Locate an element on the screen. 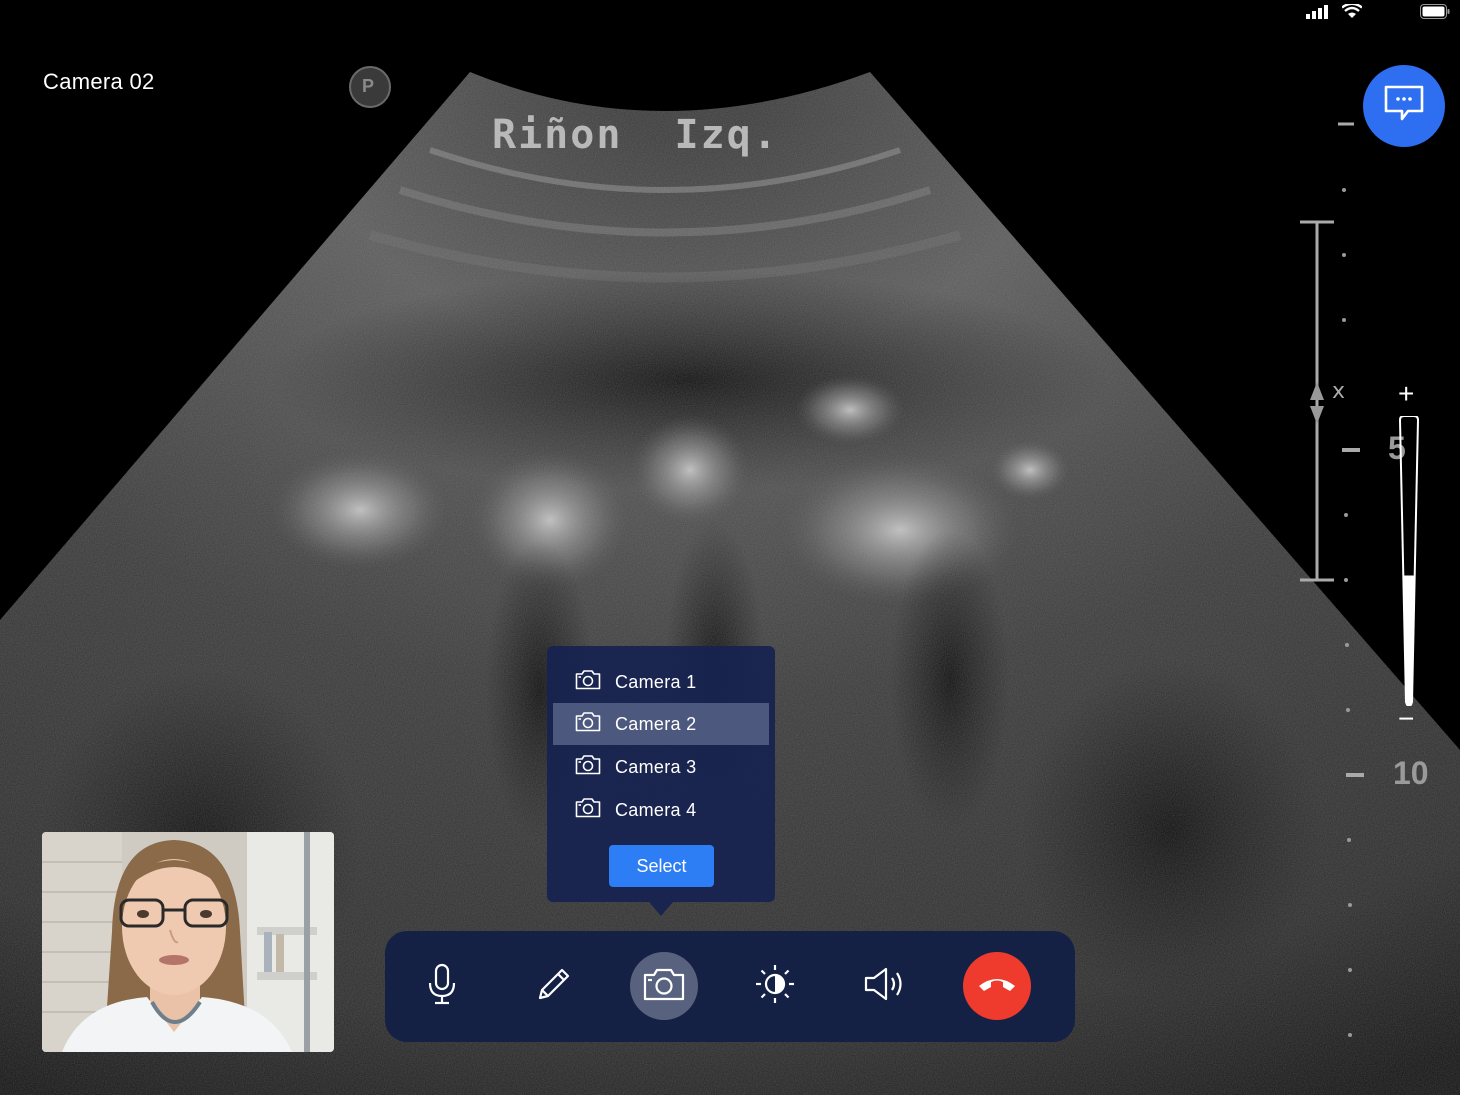 This screenshot has width=1460, height=1095. draw-button is located at coordinates (554, 986).